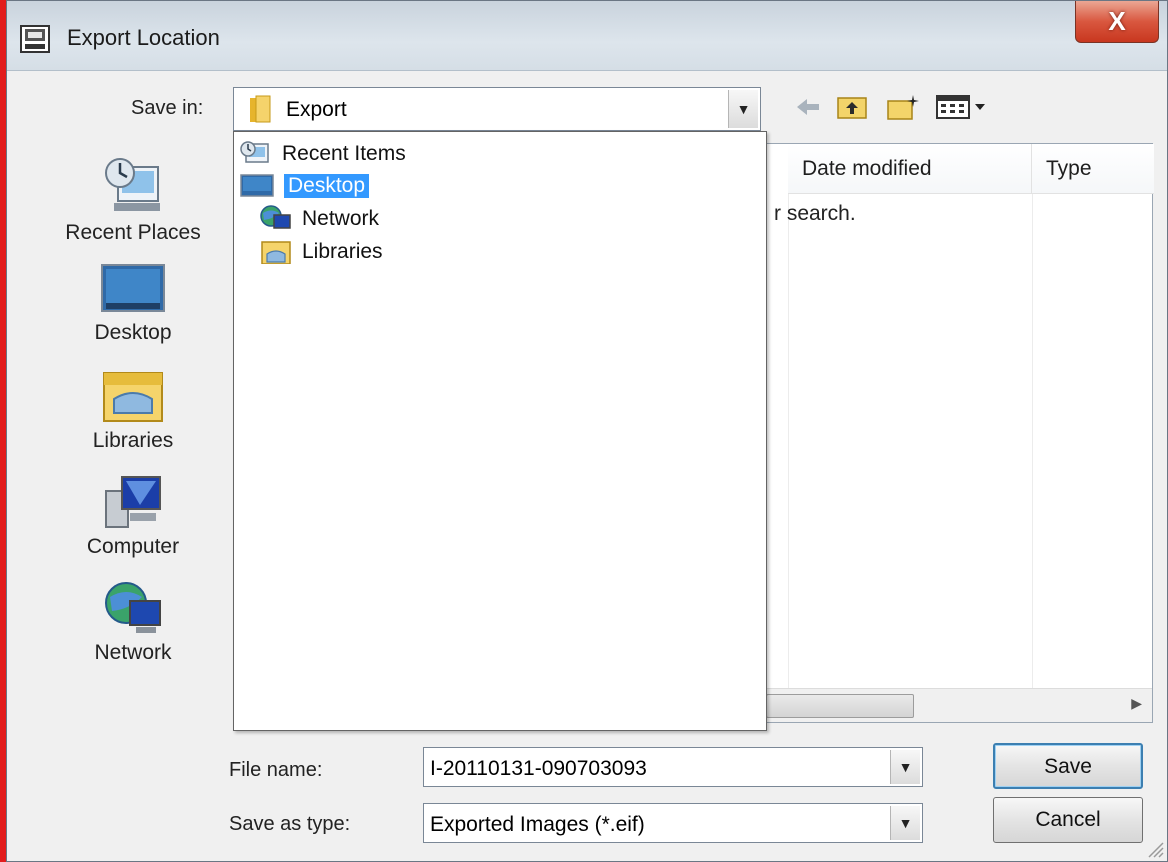 Image resolution: width=1168 pixels, height=862 pixels. I want to click on dropdown-item-label: Desktop, so click(327, 186).